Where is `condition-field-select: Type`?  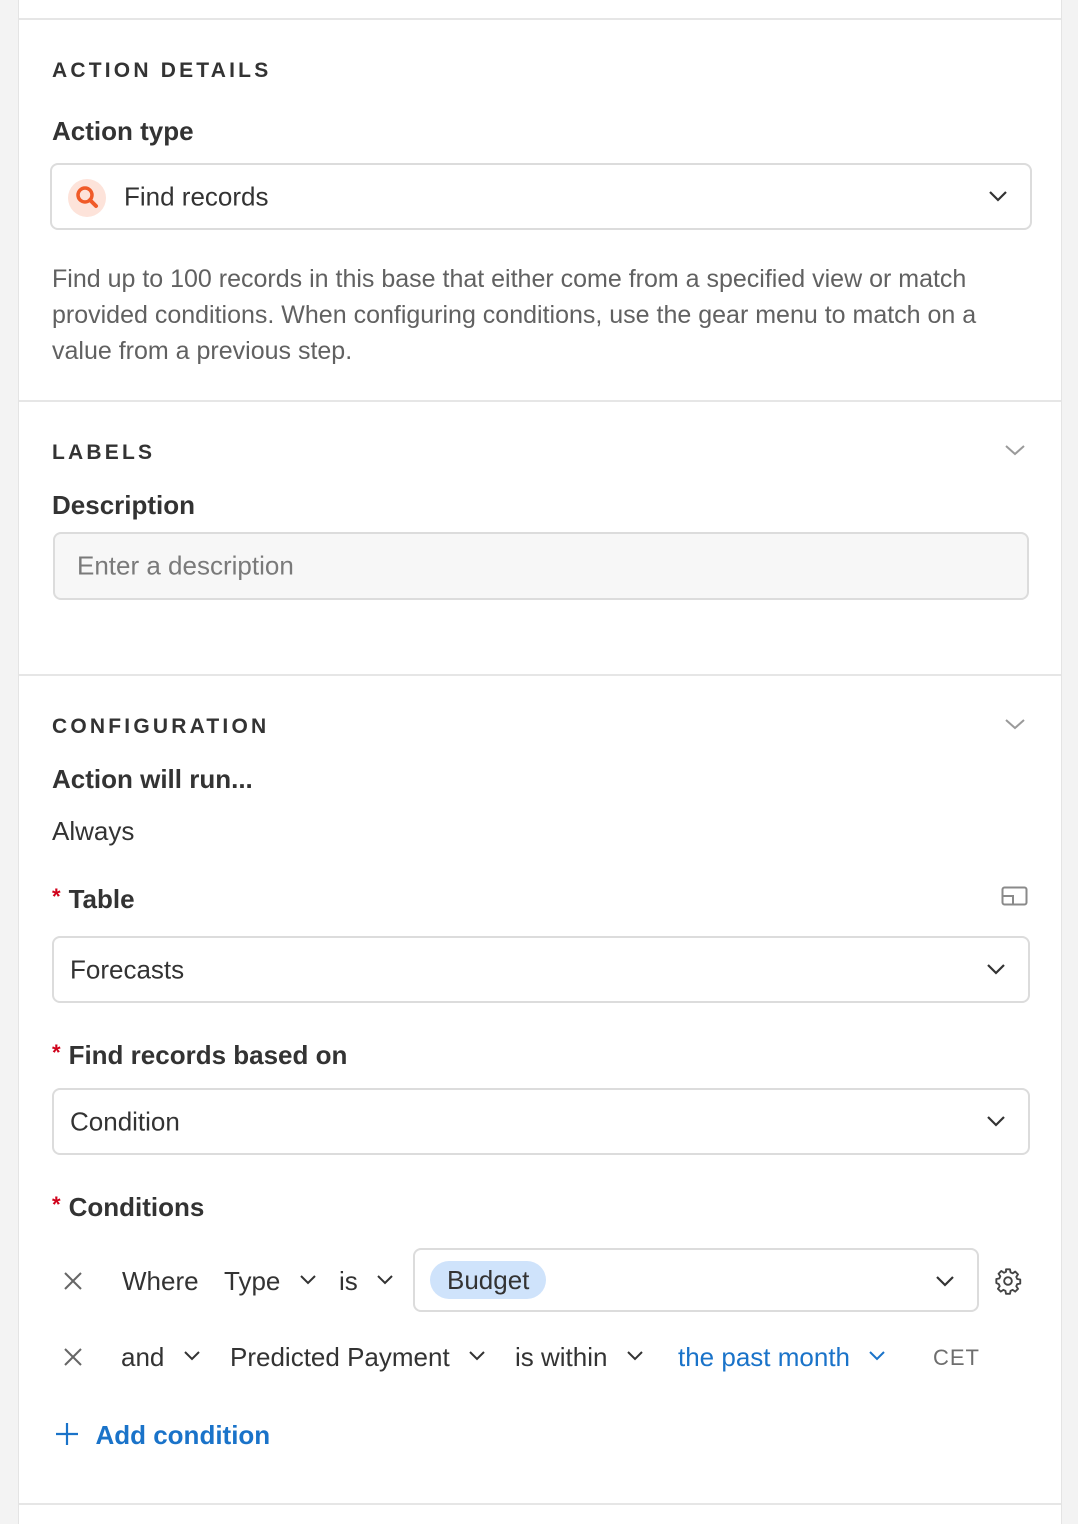 condition-field-select: Type is located at coordinates (270, 1281).